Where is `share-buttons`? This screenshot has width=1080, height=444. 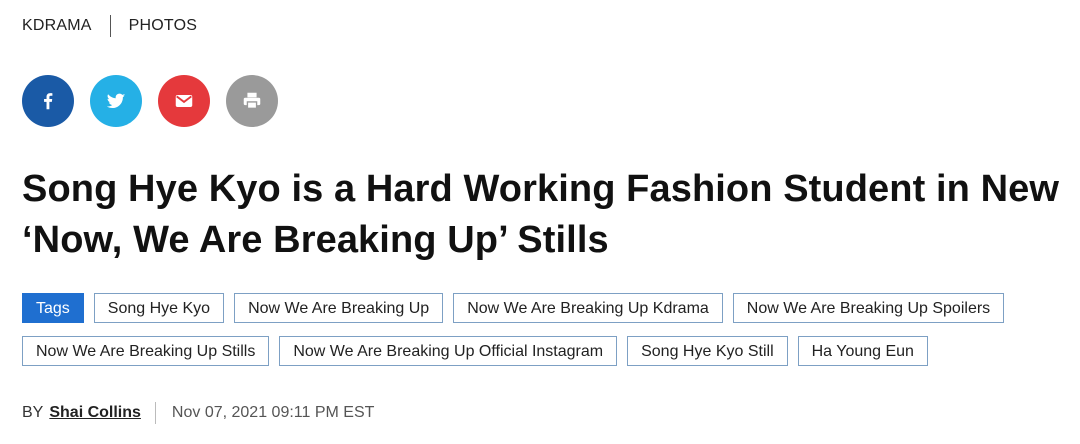
share-buttons is located at coordinates (150, 101).